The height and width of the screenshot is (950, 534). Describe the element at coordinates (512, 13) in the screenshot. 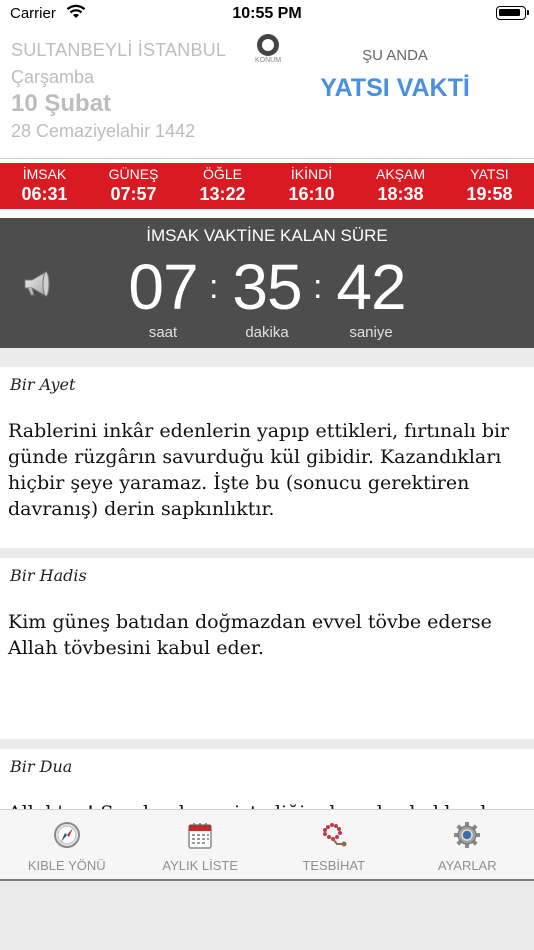

I see `battery-icon` at that location.